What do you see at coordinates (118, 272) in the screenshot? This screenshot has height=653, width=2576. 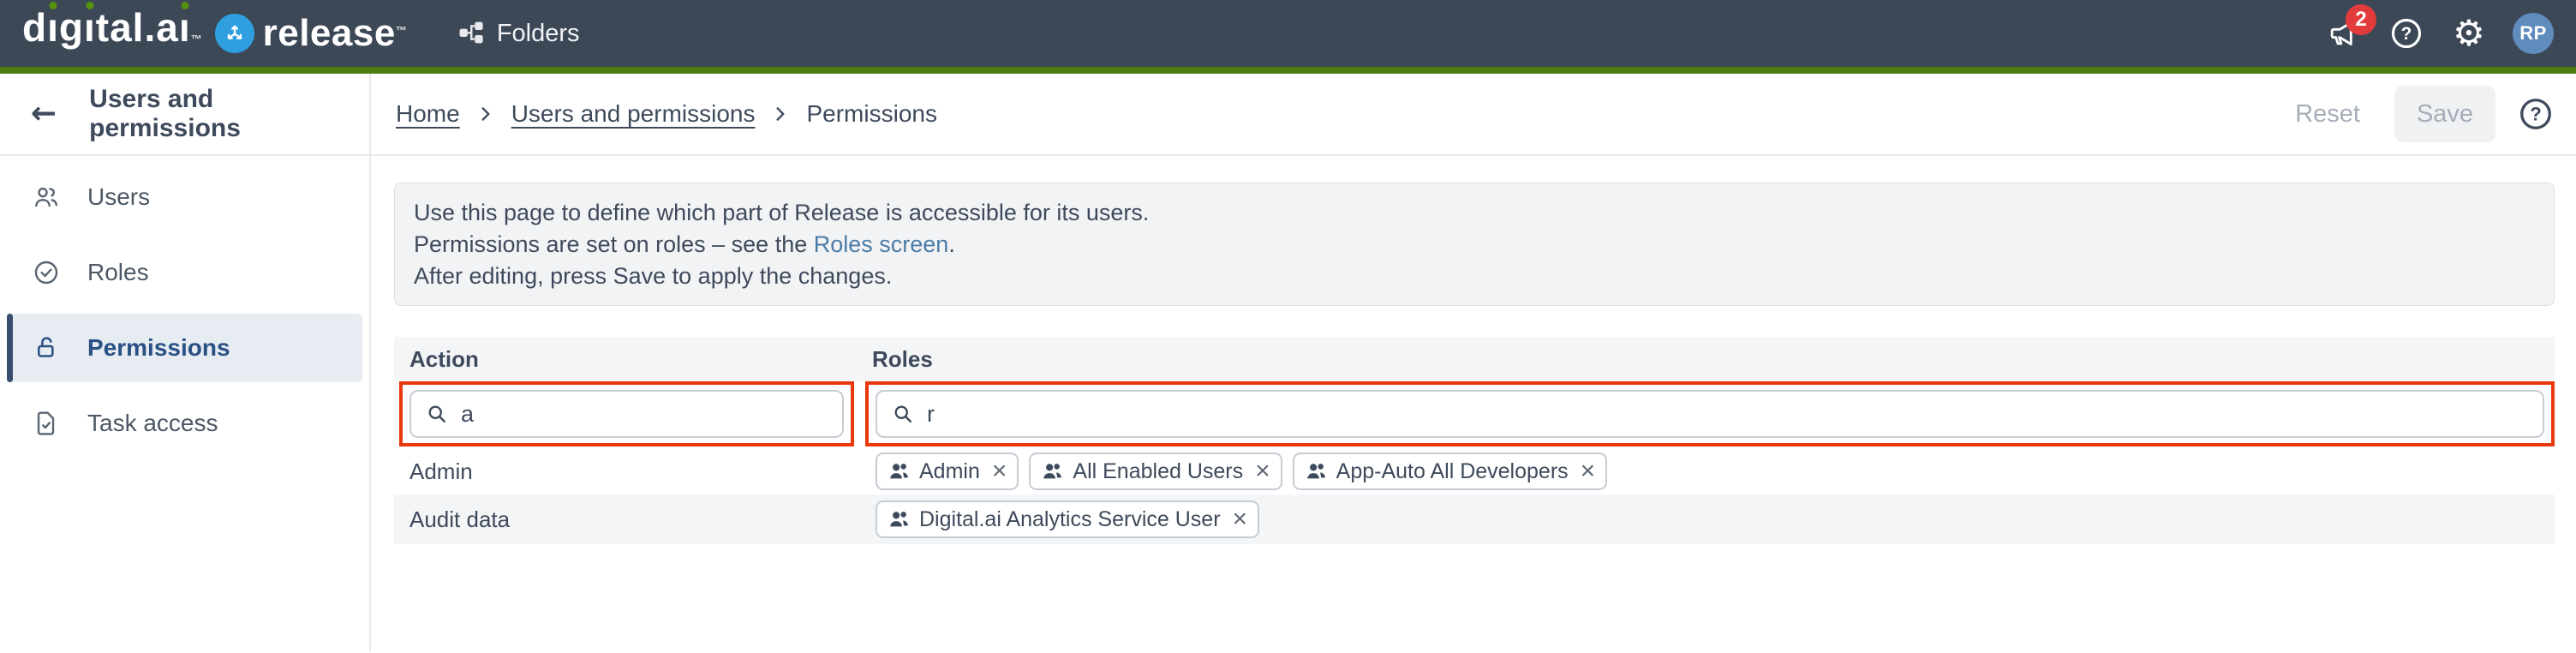 I see `sidebar-item-label: Roles` at bounding box center [118, 272].